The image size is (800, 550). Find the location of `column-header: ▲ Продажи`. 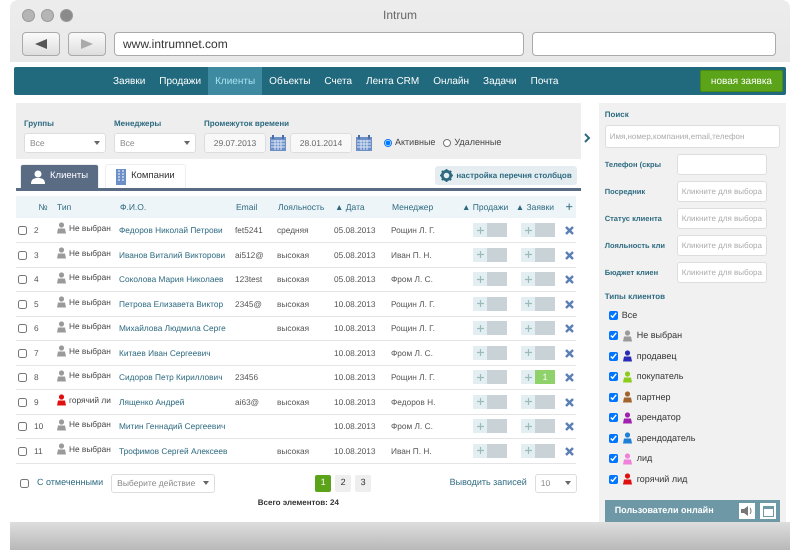

column-header: ▲ Продажи is located at coordinates (484, 207).